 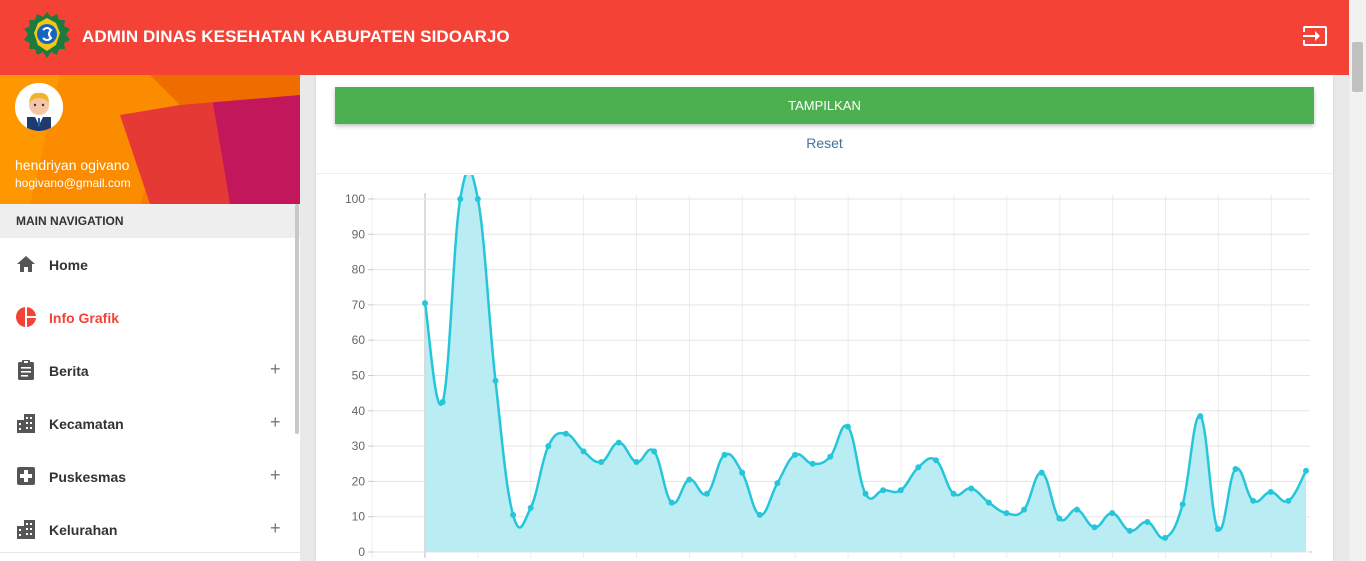 I want to click on y-tick-label: 70, so click(x=359, y=305).